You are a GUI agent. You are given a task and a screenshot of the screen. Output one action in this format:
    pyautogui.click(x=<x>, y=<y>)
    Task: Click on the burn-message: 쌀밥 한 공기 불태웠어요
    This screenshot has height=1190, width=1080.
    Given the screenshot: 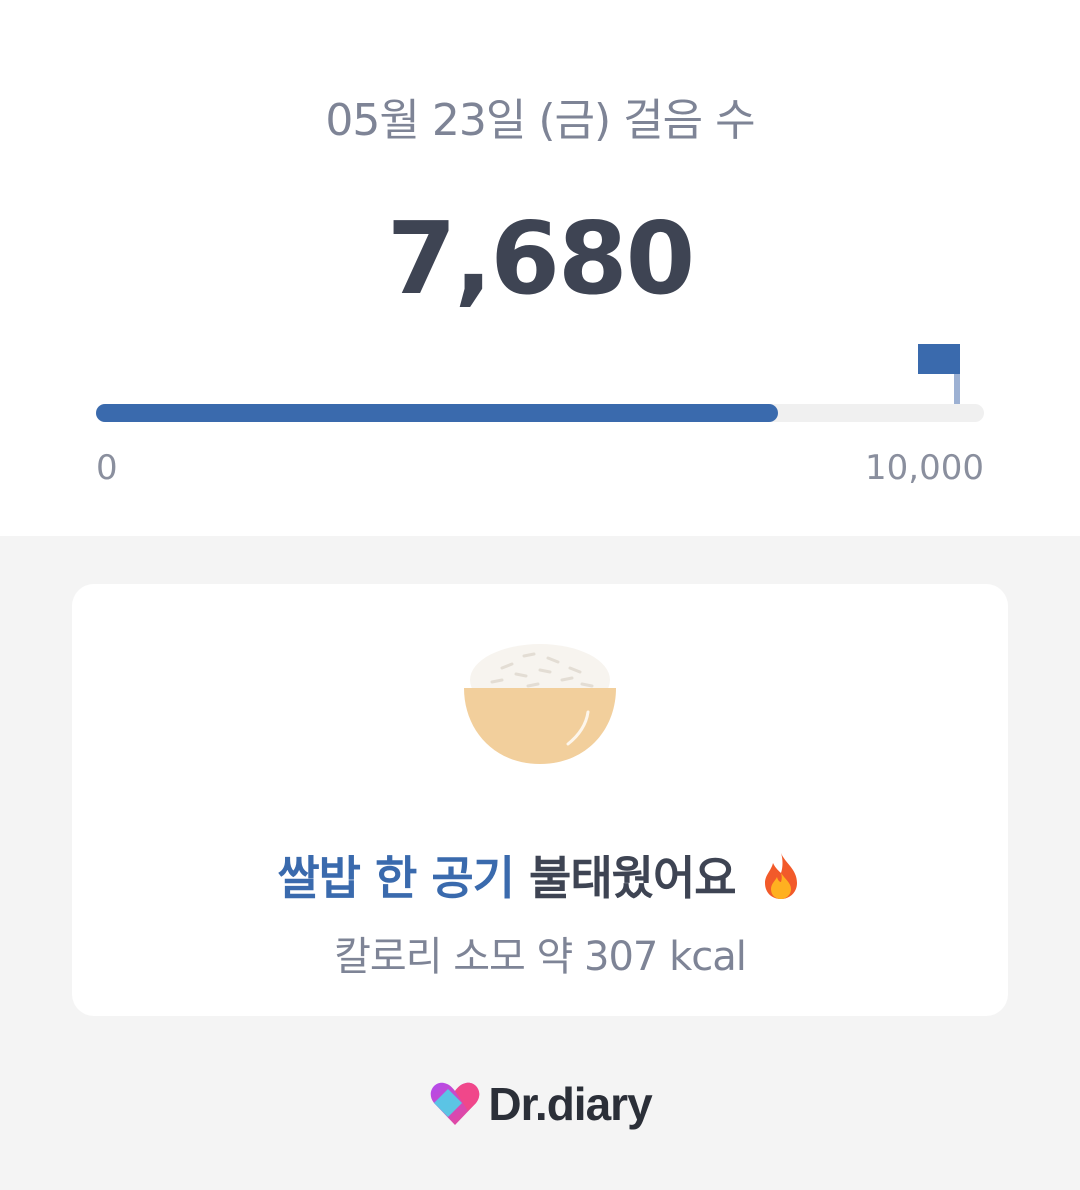 What is the action you would take?
    pyautogui.click(x=540, y=877)
    